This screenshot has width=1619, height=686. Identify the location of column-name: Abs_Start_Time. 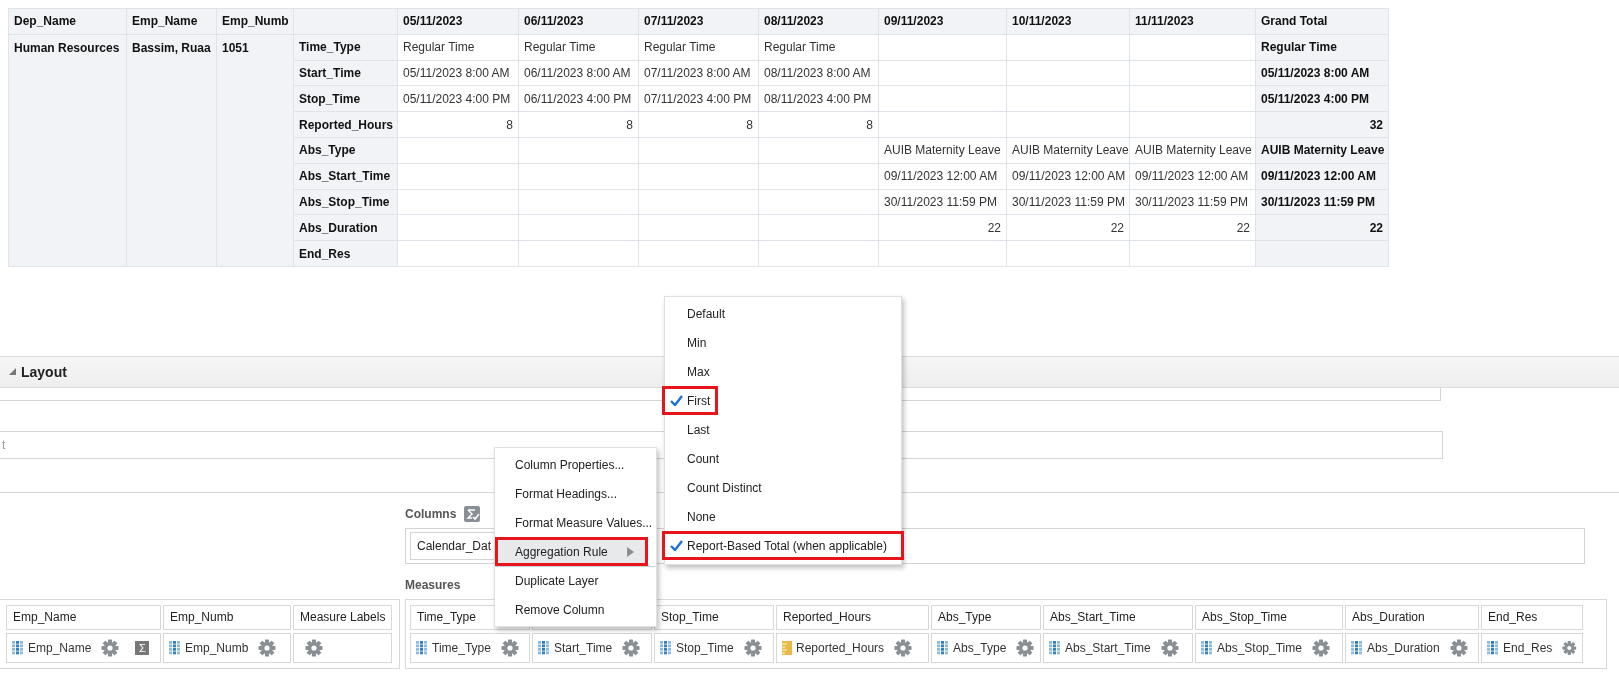
(1108, 647).